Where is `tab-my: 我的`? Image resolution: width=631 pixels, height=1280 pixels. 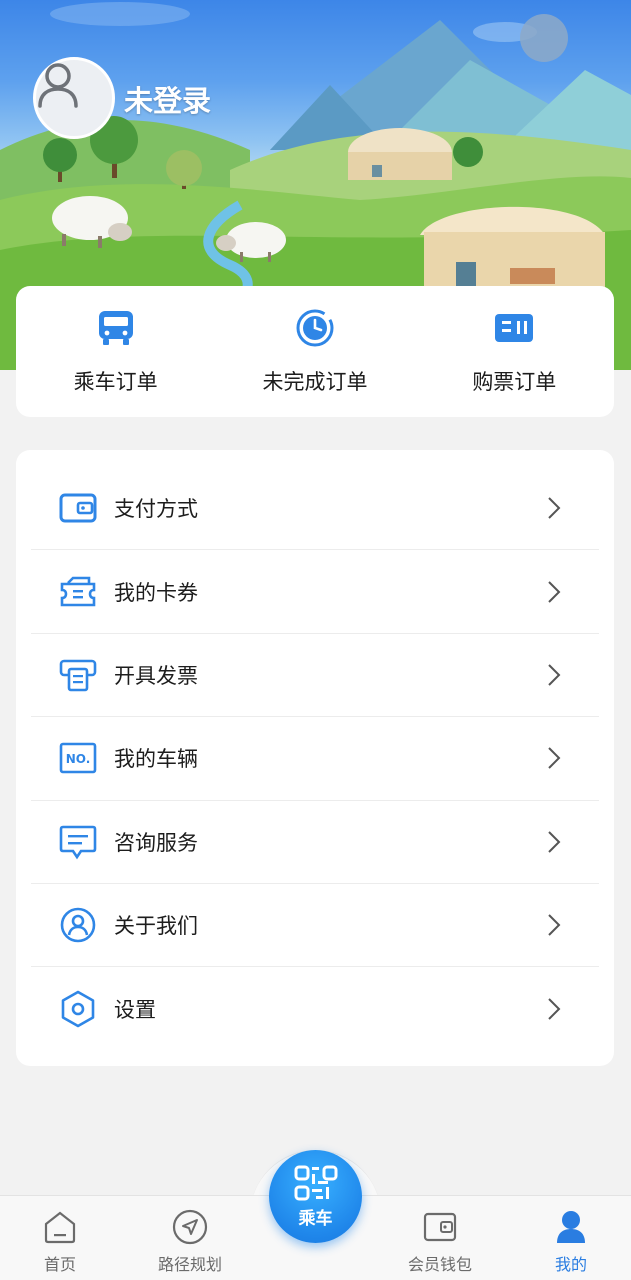
tab-my: 我的 is located at coordinates (571, 1238).